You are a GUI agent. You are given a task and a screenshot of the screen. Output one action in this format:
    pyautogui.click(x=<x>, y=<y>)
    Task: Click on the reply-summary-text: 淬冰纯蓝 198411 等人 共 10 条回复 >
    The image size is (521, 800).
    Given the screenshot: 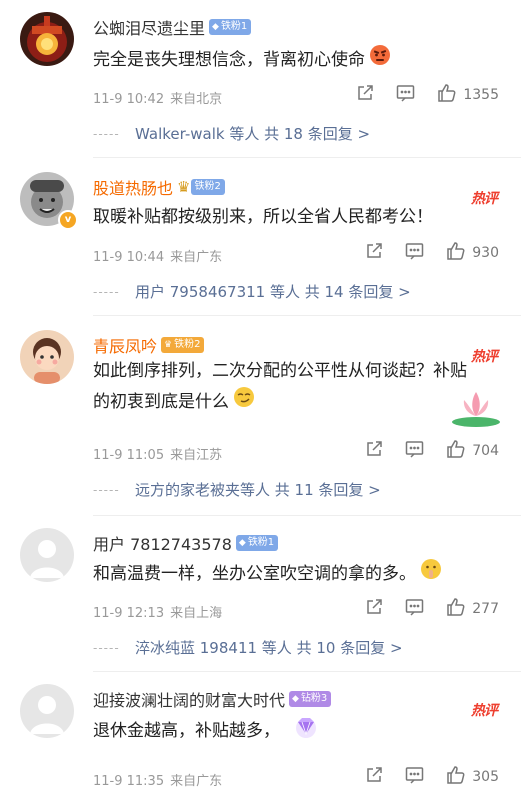 What is the action you would take?
    pyautogui.click(x=269, y=648)
    